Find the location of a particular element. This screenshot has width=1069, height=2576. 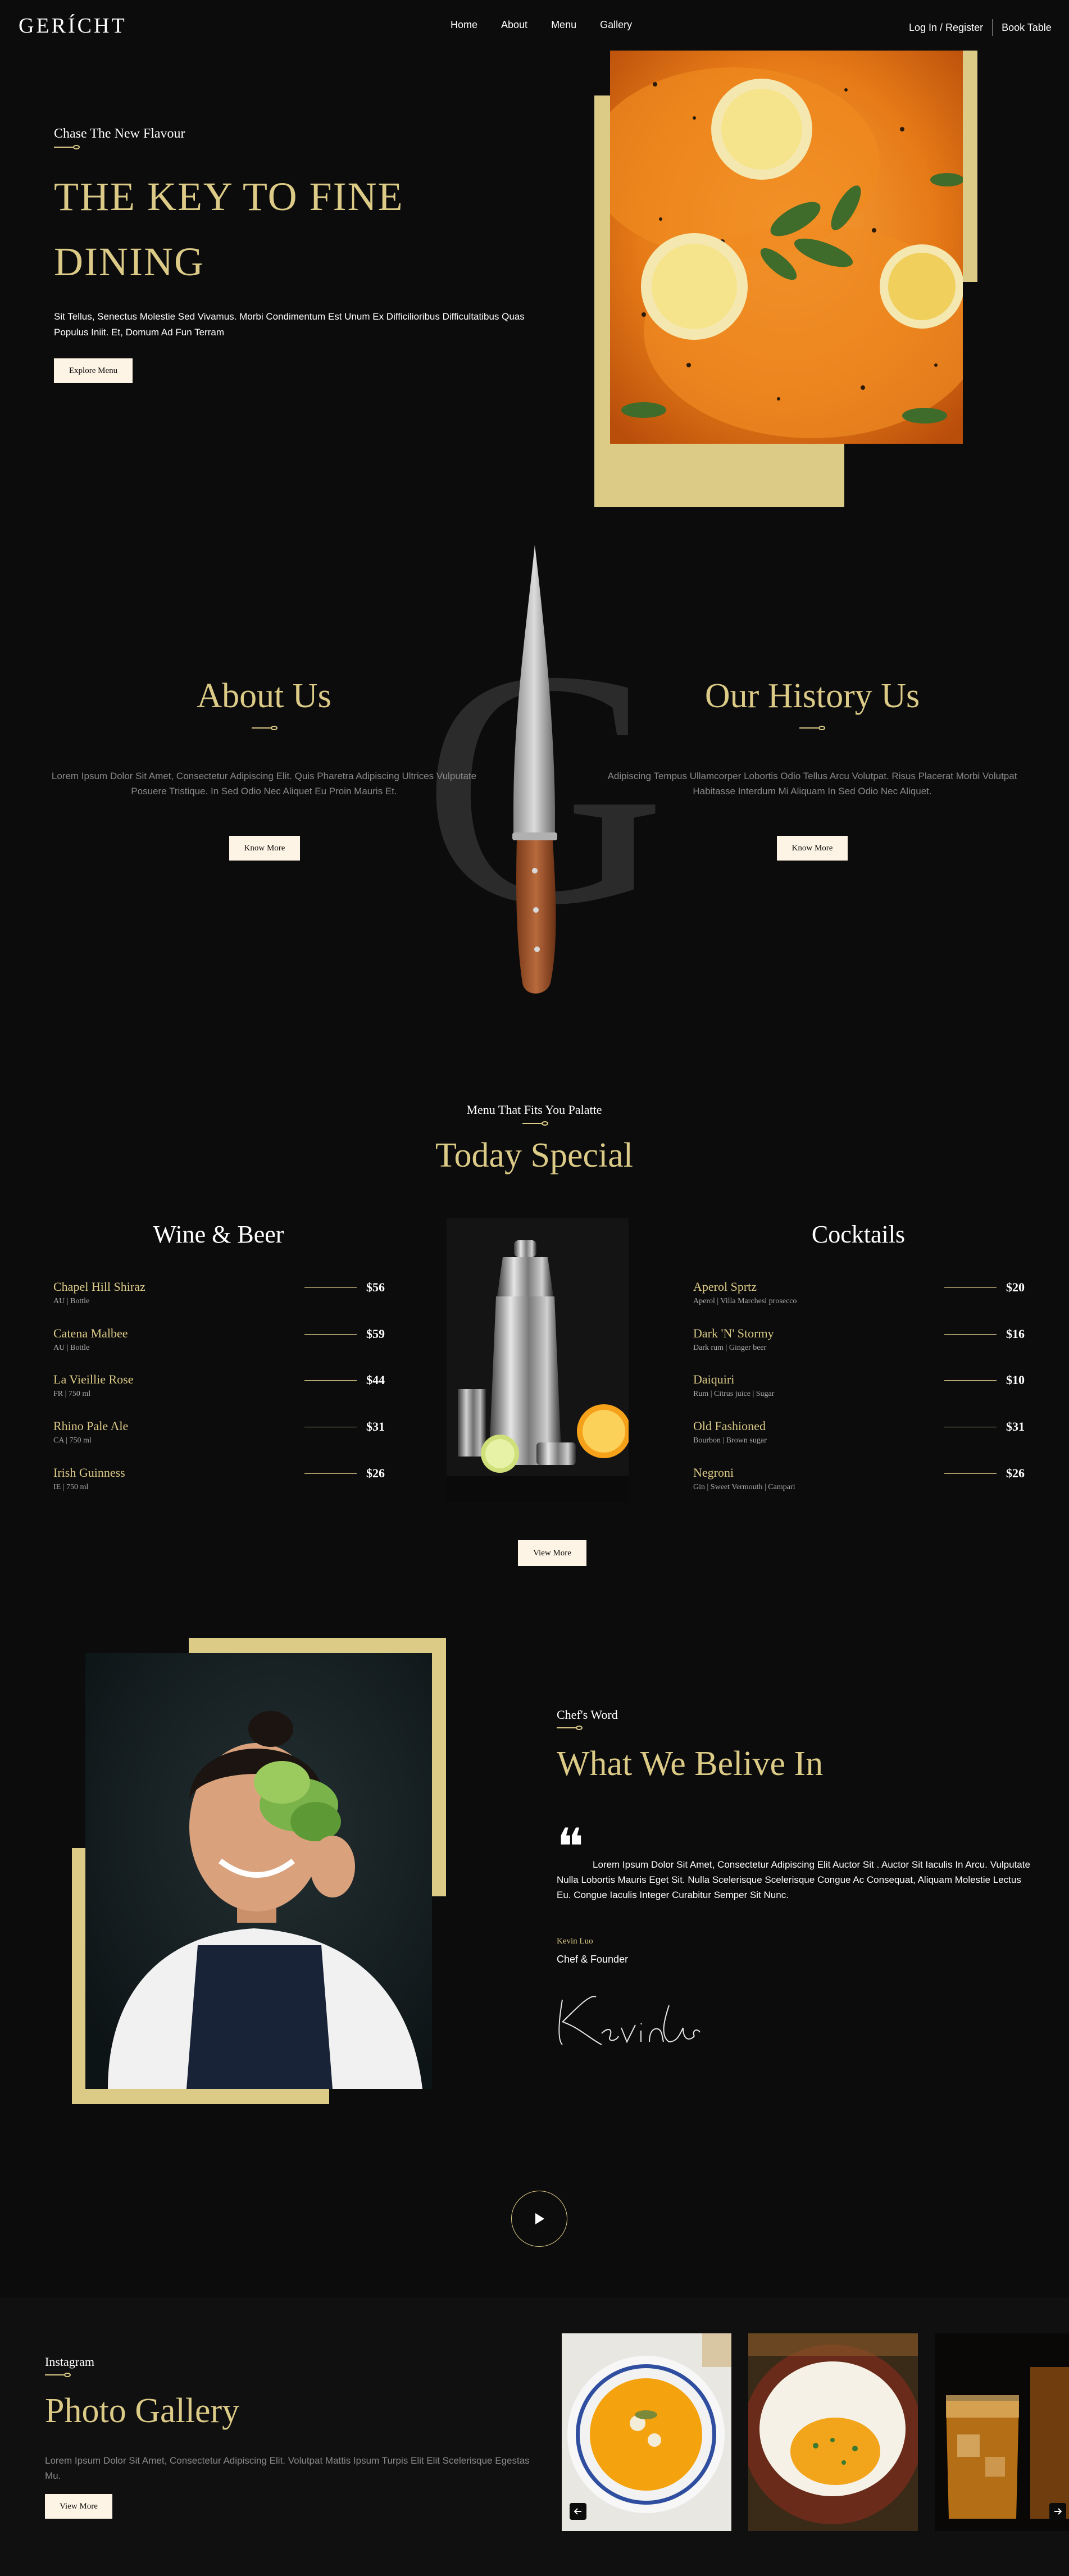

gallery-image-soup is located at coordinates (646, 2432).